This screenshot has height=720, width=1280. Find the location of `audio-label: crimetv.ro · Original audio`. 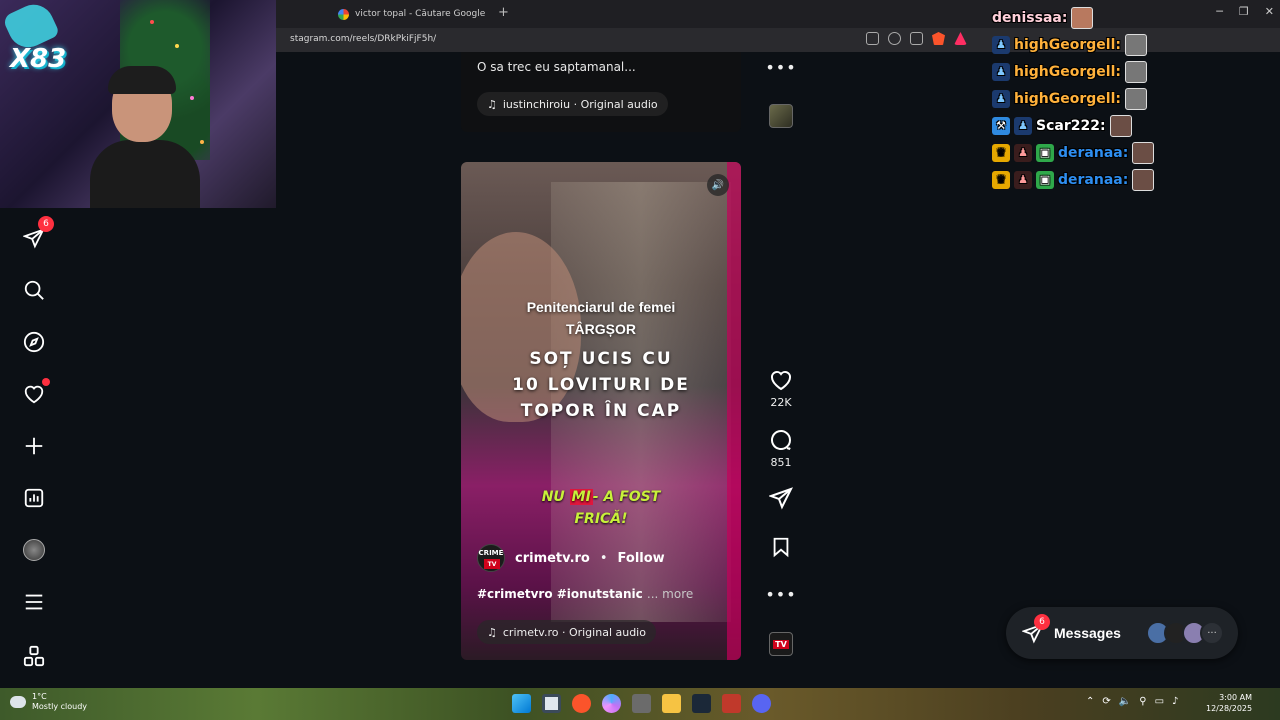

audio-label: crimetv.ro · Original audio is located at coordinates (574, 632).